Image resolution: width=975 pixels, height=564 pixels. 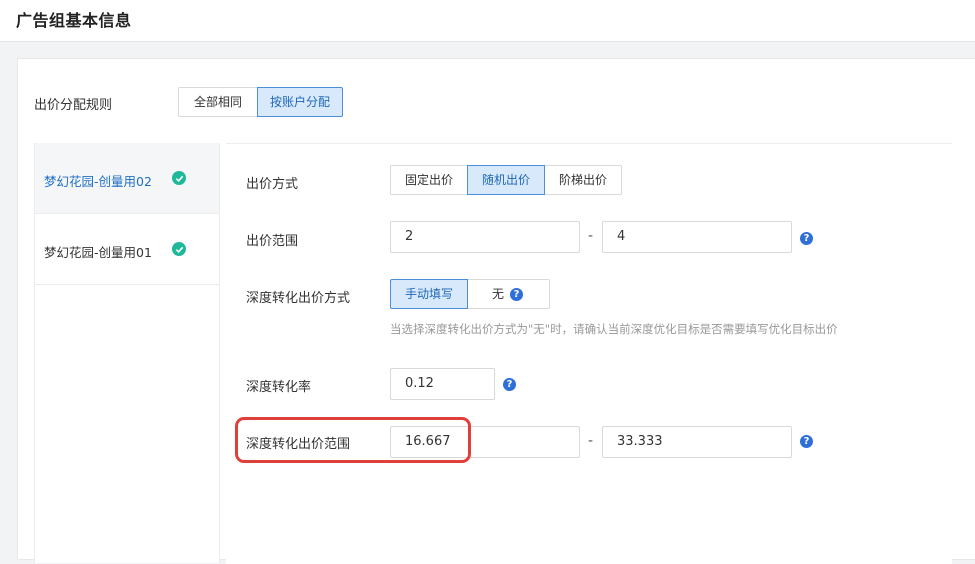 What do you see at coordinates (429, 180) in the screenshot?
I see `bid-method-fixed: 固定出价` at bounding box center [429, 180].